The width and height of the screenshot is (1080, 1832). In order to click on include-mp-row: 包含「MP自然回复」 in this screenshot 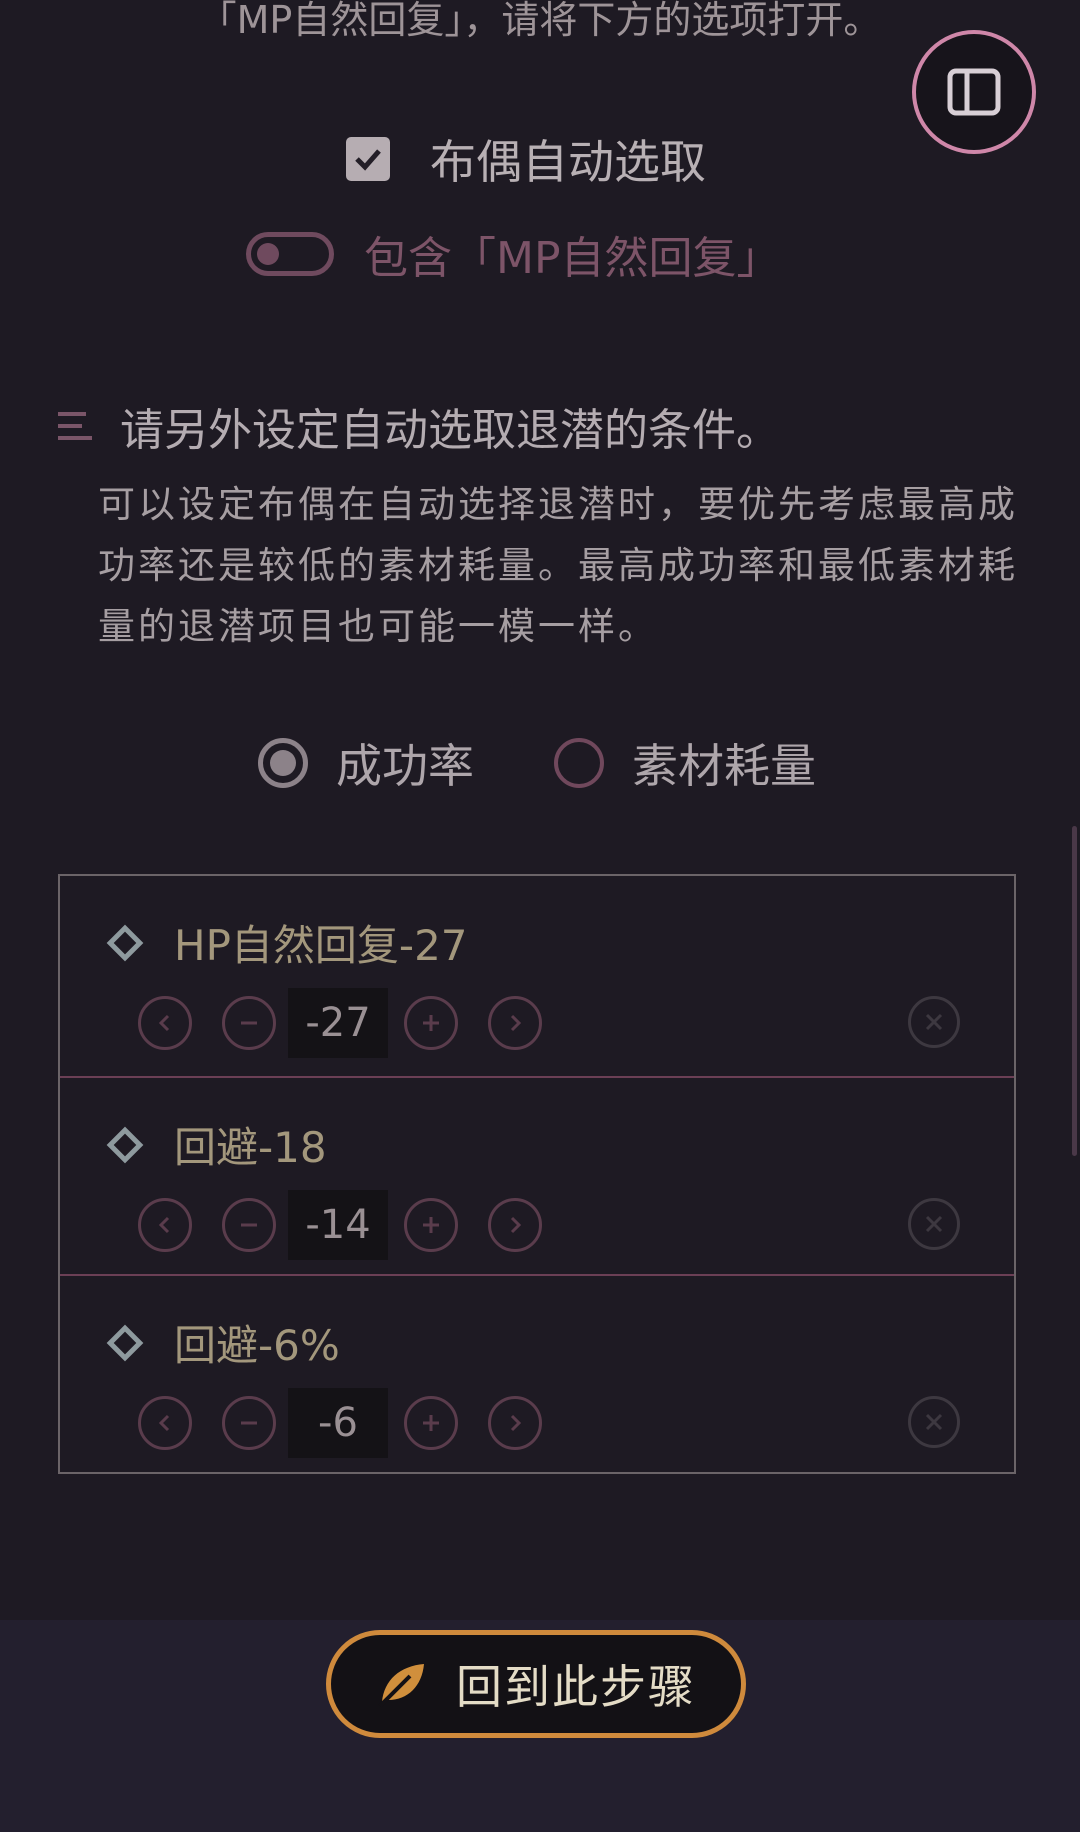, I will do `click(513, 254)`.